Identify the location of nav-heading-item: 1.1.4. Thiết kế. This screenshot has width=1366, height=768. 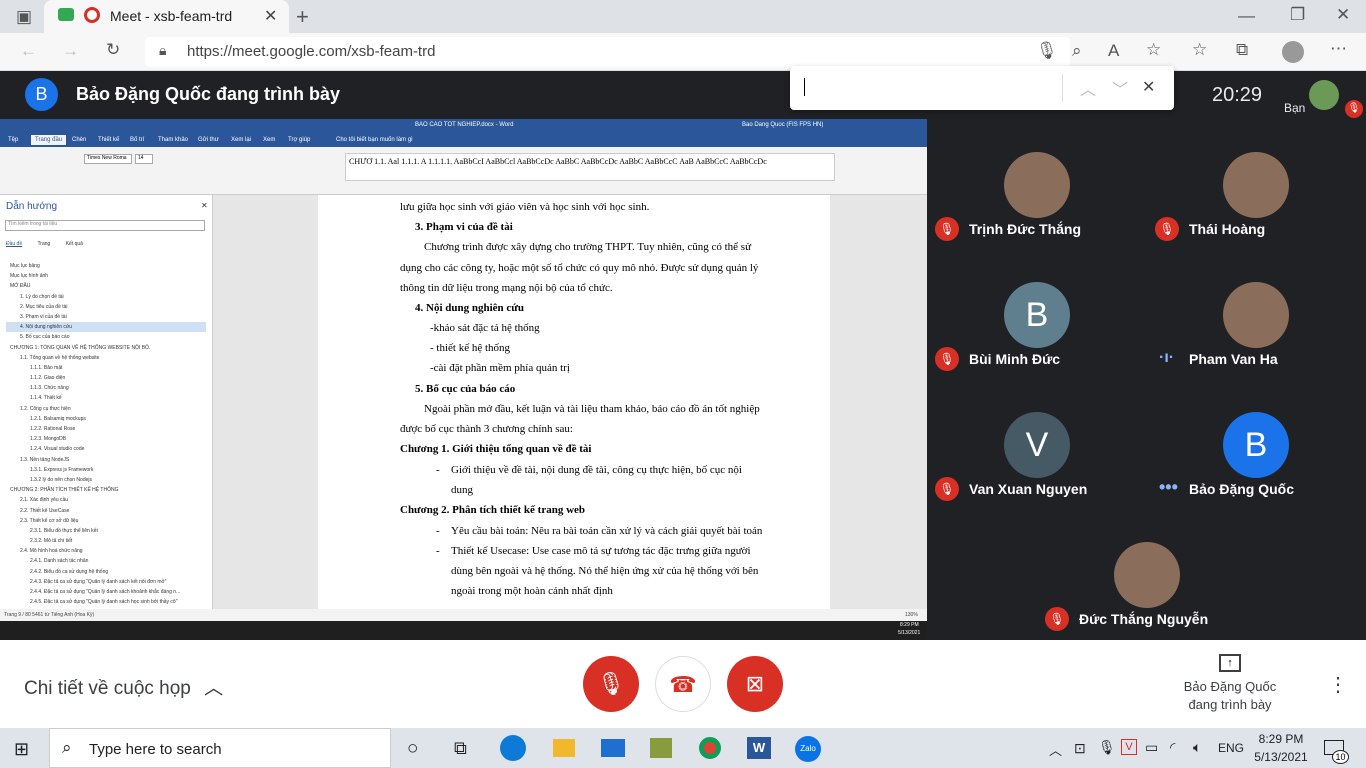
(106, 398).